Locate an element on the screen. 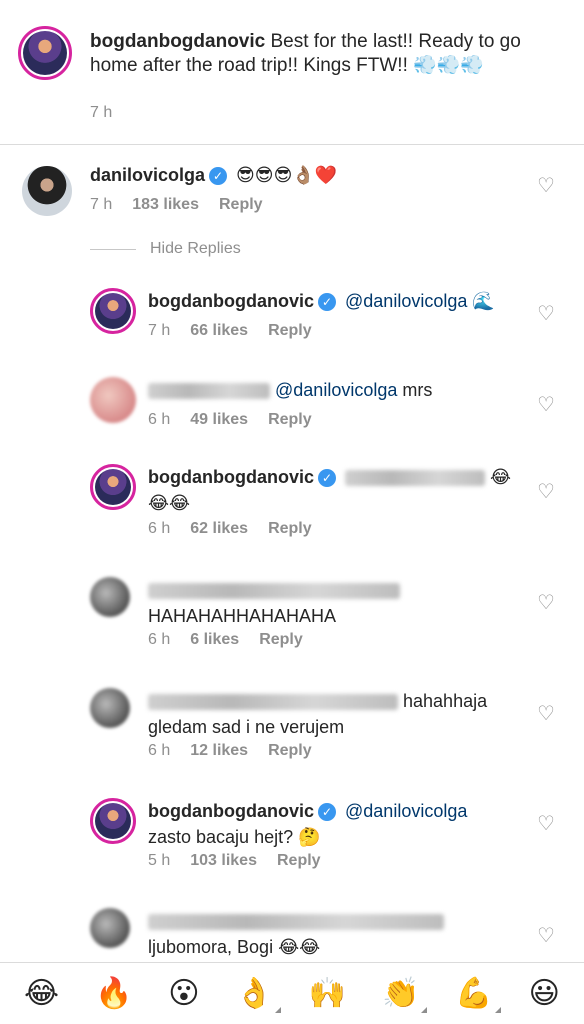 The width and height of the screenshot is (584, 1024). comment: ljubomora, Bogi 😂😂 ♡ is located at coordinates (292, 933).